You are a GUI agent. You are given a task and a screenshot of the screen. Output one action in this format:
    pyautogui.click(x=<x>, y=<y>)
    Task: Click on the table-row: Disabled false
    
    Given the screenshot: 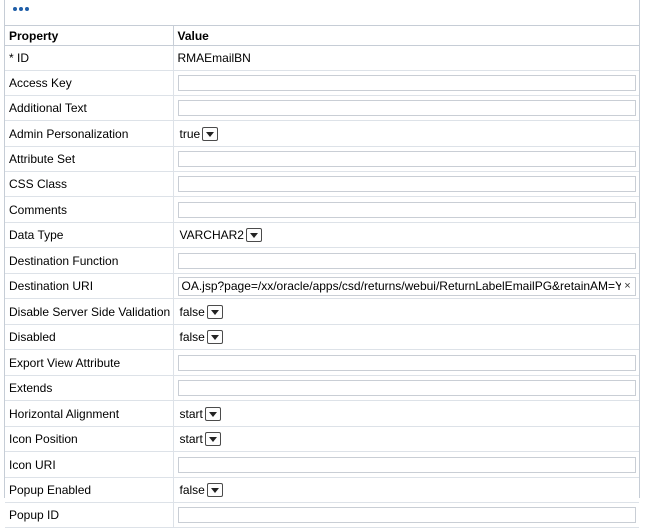 What is the action you would take?
    pyautogui.click(x=322, y=337)
    